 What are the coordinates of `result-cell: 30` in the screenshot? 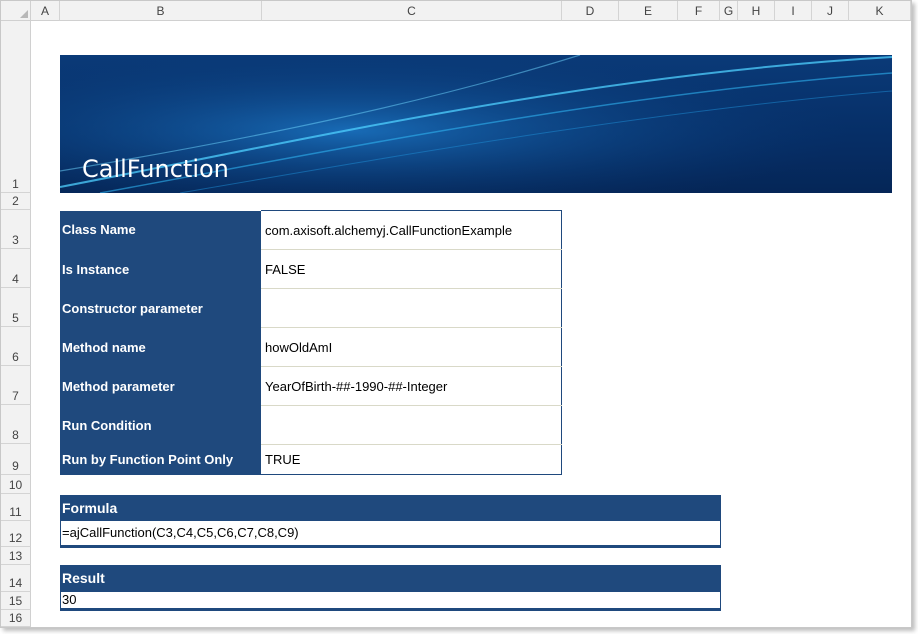 It's located at (390, 601).